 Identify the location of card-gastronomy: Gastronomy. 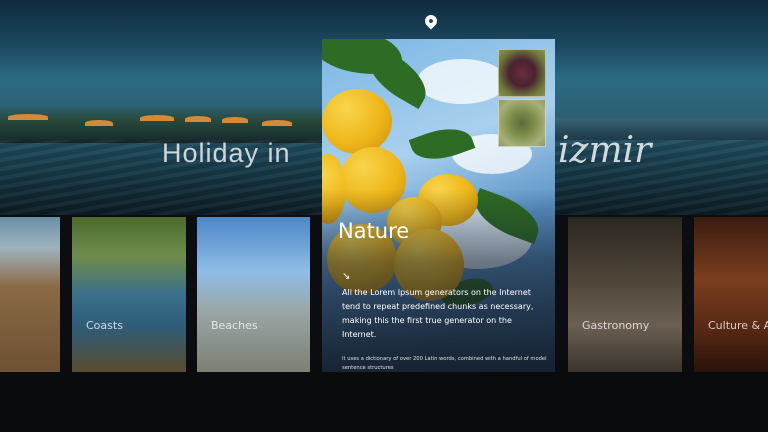
(625, 294).